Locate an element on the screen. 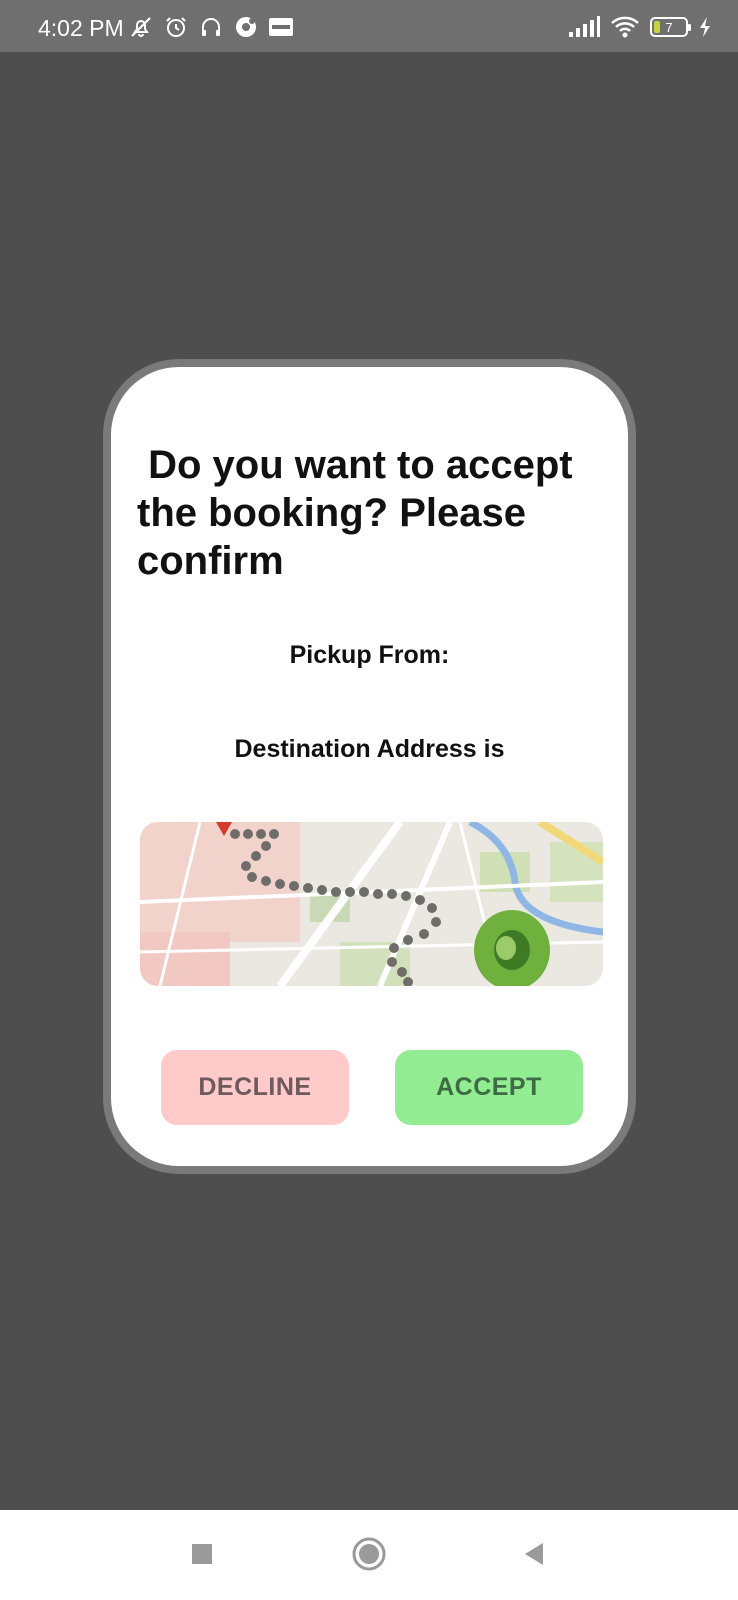  charging-icon is located at coordinates (705, 27).